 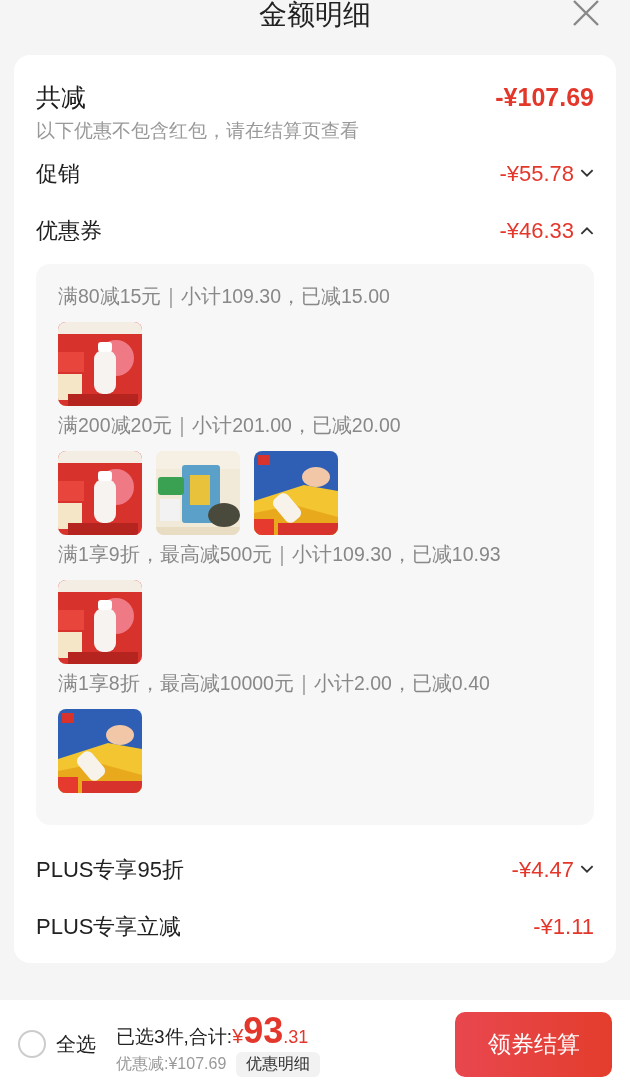 What do you see at coordinates (174, 1036) in the screenshot?
I see `selected-count: 已选3件,合计:` at bounding box center [174, 1036].